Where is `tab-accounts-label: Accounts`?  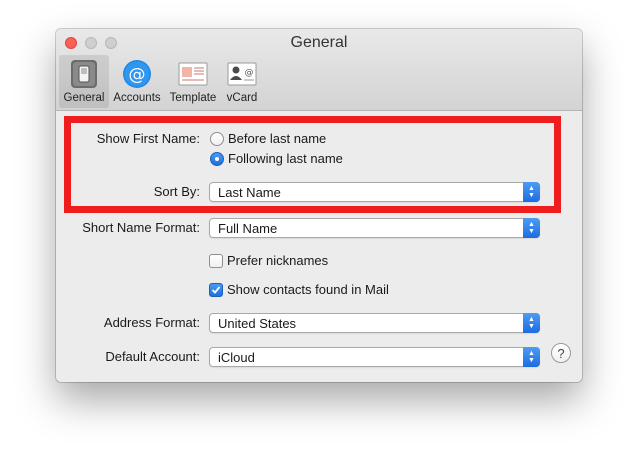 tab-accounts-label: Accounts is located at coordinates (137, 98).